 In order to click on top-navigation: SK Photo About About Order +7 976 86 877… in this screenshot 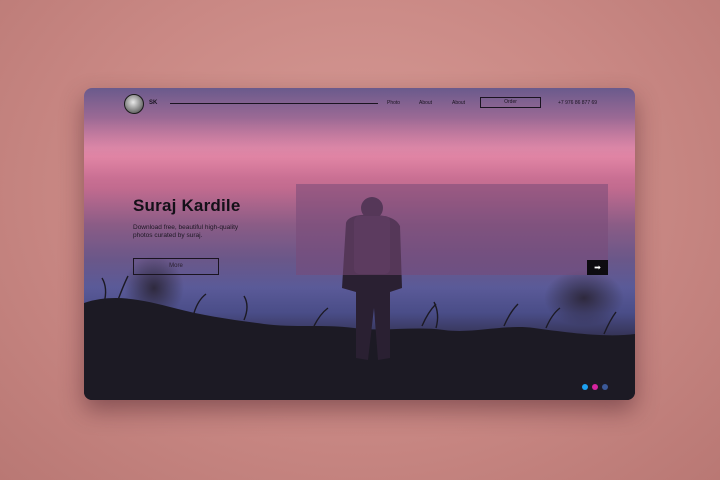, I will do `click(359, 103)`.